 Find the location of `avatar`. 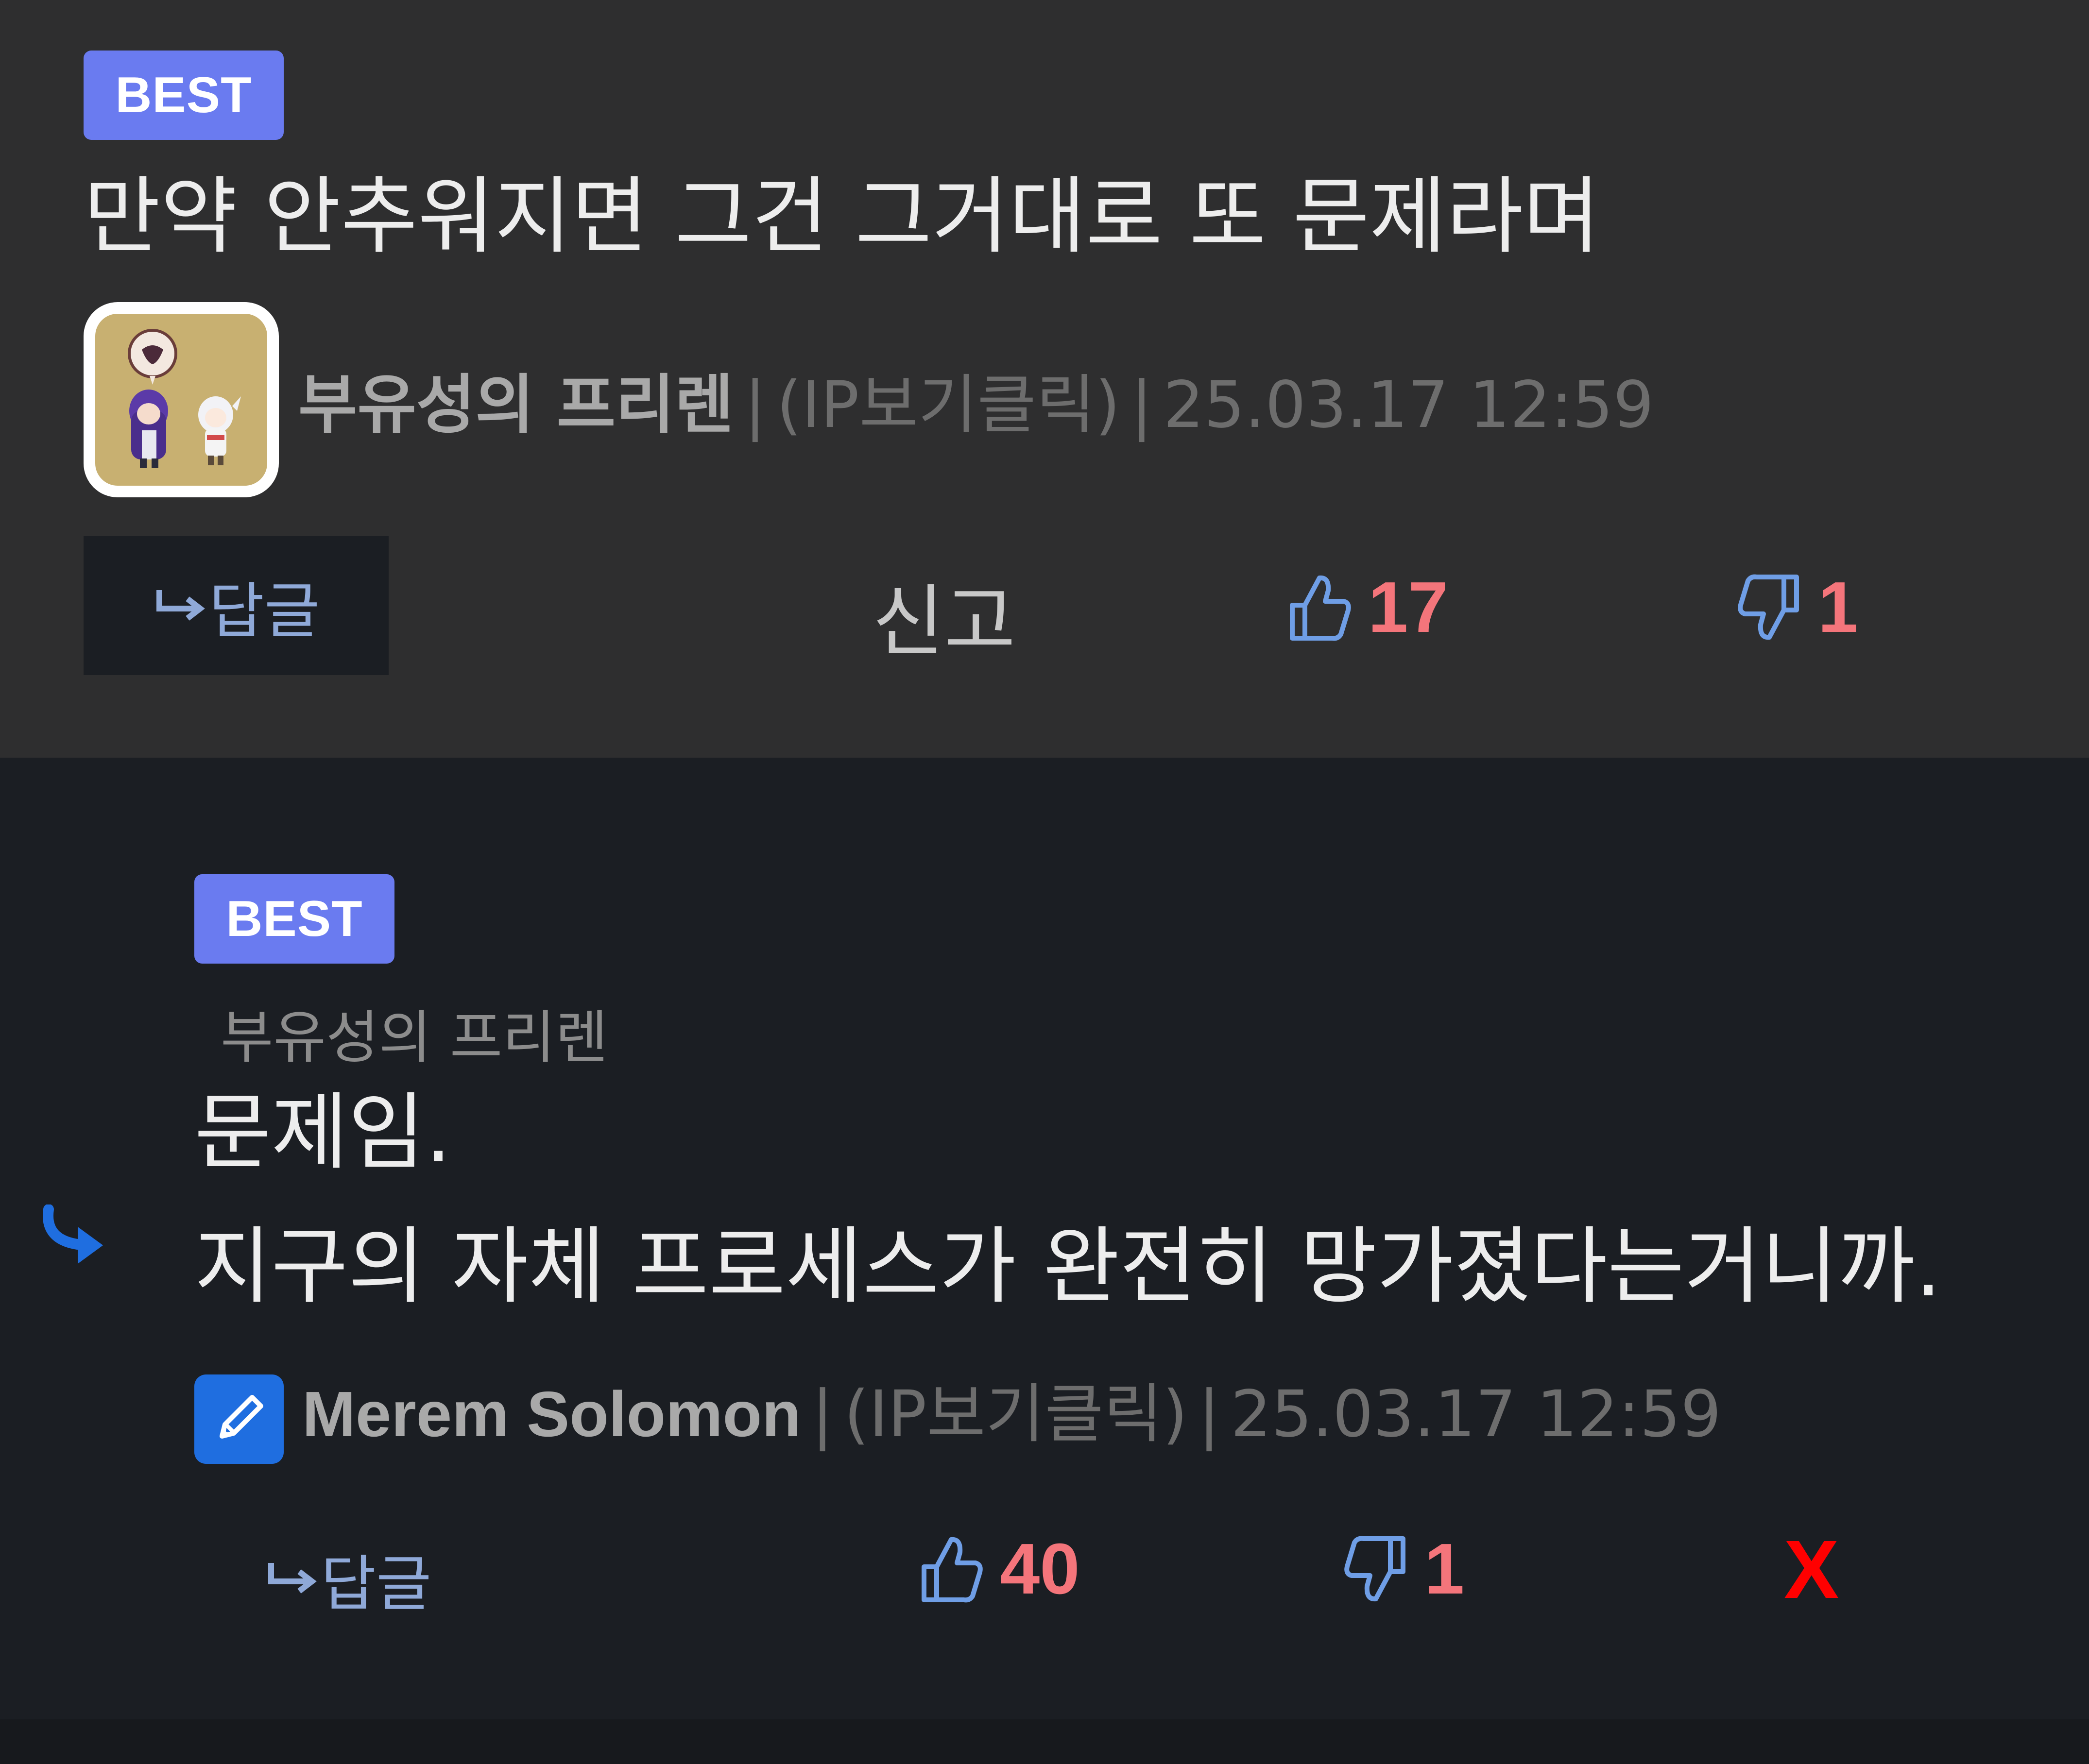

avatar is located at coordinates (181, 399).